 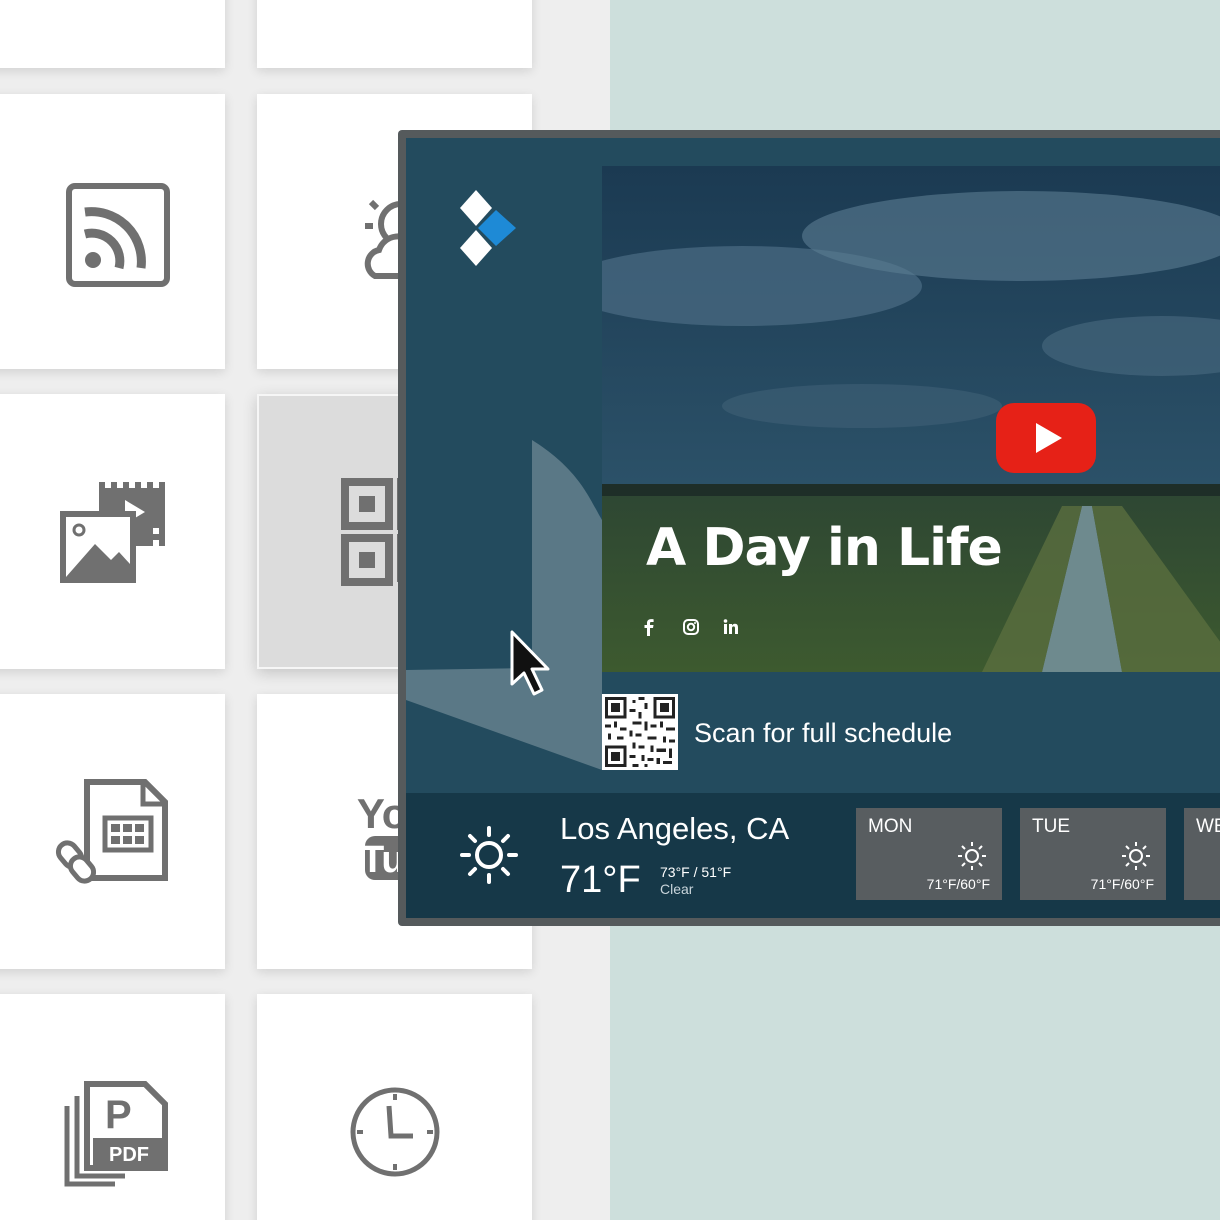 I want to click on rss-widget-tile, so click(x=112, y=231).